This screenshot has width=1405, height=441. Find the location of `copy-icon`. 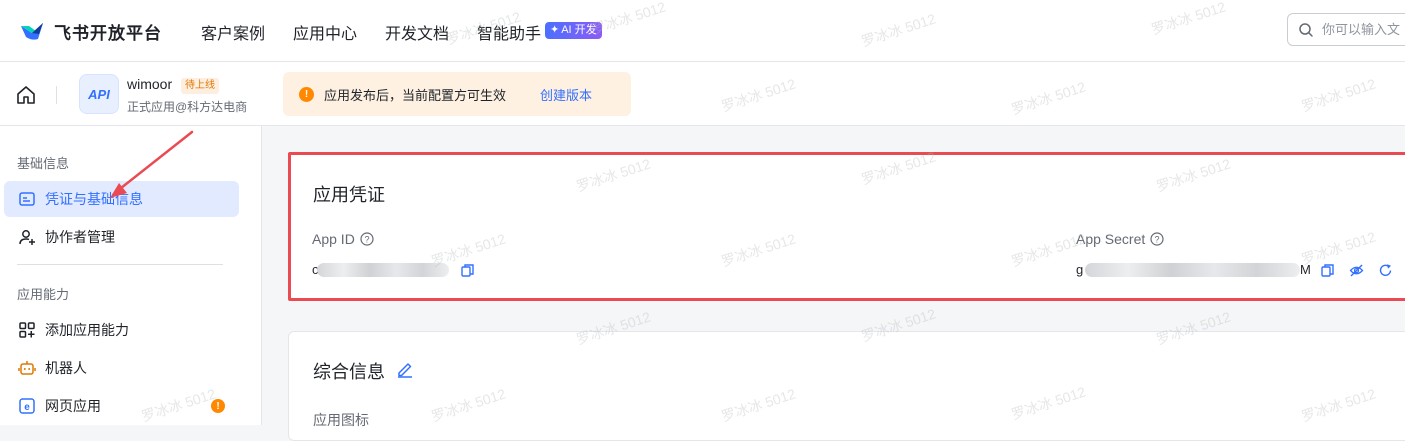

copy-icon is located at coordinates (467, 270).